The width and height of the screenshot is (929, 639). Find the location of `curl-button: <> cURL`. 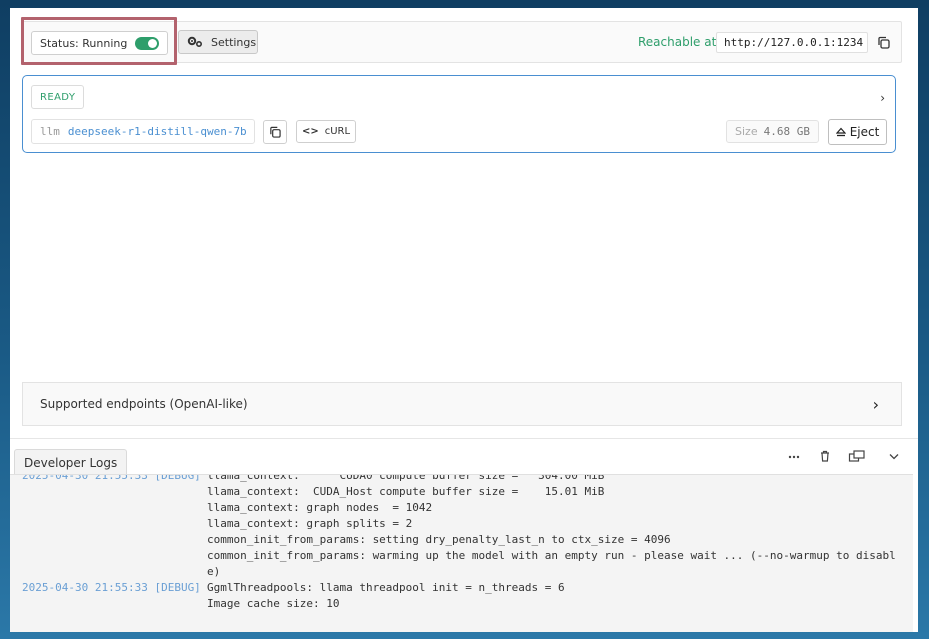

curl-button: <> cURL is located at coordinates (326, 131).